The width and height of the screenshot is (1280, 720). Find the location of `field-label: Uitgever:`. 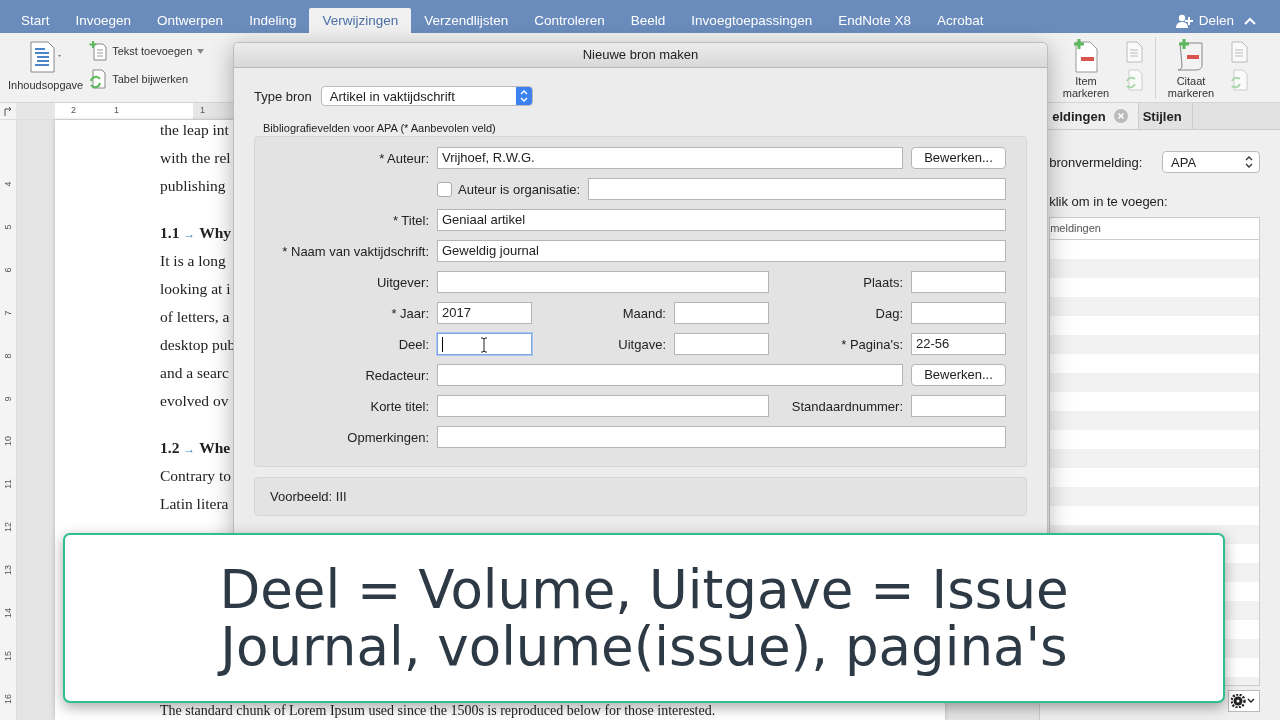

field-label: Uitgever: is located at coordinates (402, 282).